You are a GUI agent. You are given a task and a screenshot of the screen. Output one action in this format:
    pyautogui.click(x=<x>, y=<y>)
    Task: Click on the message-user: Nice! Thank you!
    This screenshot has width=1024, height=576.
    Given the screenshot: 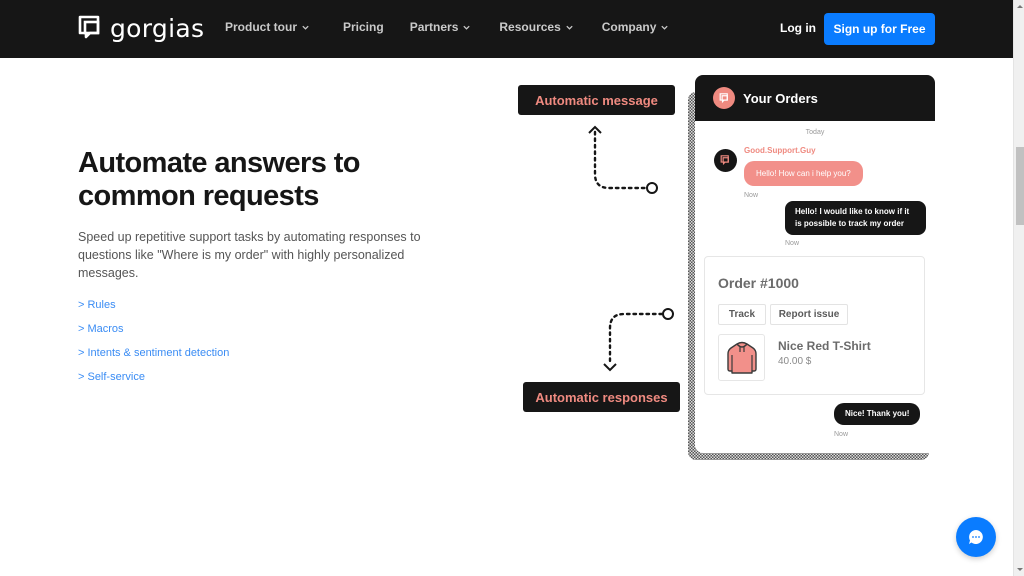 What is the action you would take?
    pyautogui.click(x=877, y=414)
    